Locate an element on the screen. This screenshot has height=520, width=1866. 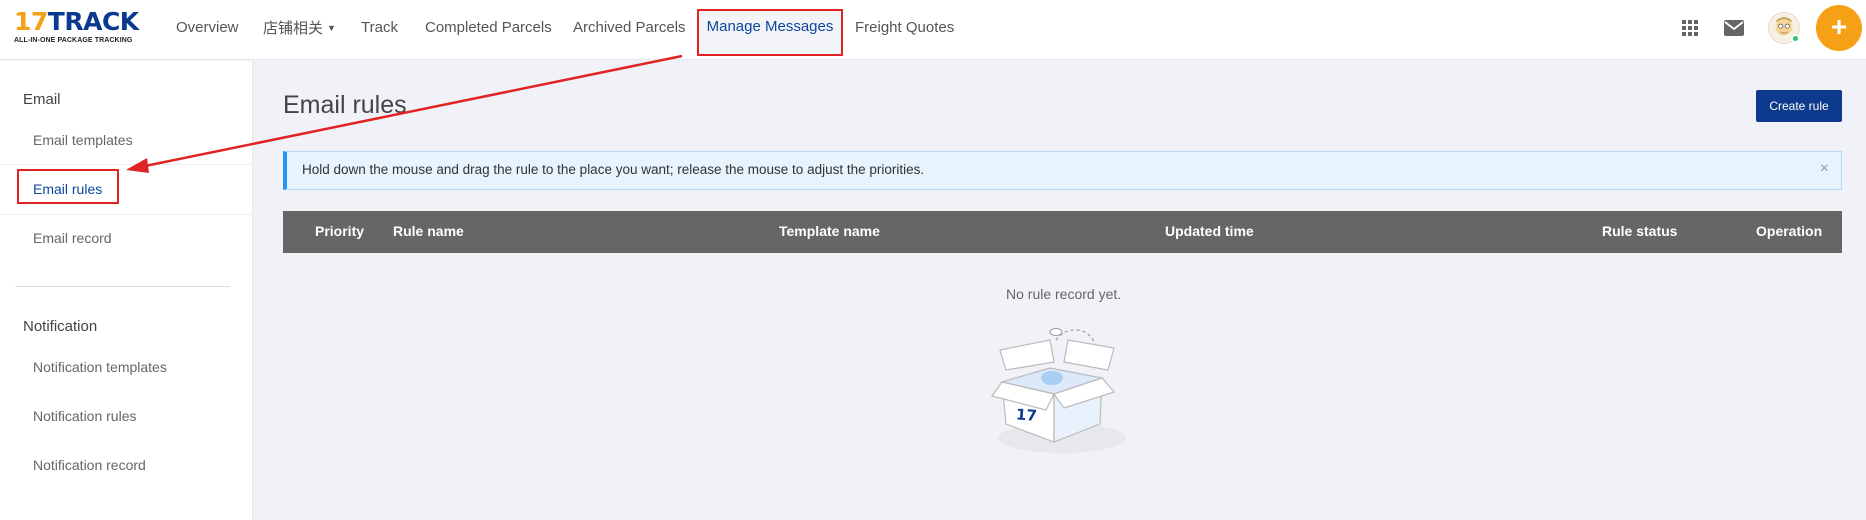
apps-grid-icon is located at coordinates (1690, 28).